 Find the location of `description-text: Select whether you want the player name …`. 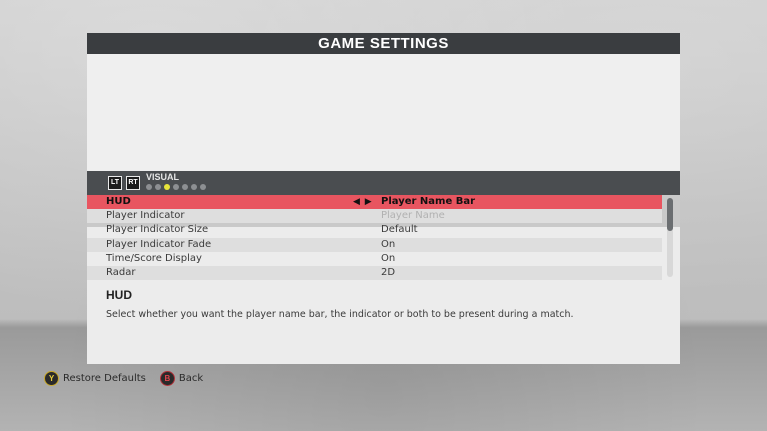

description-text: Select whether you want the player name … is located at coordinates (340, 314).